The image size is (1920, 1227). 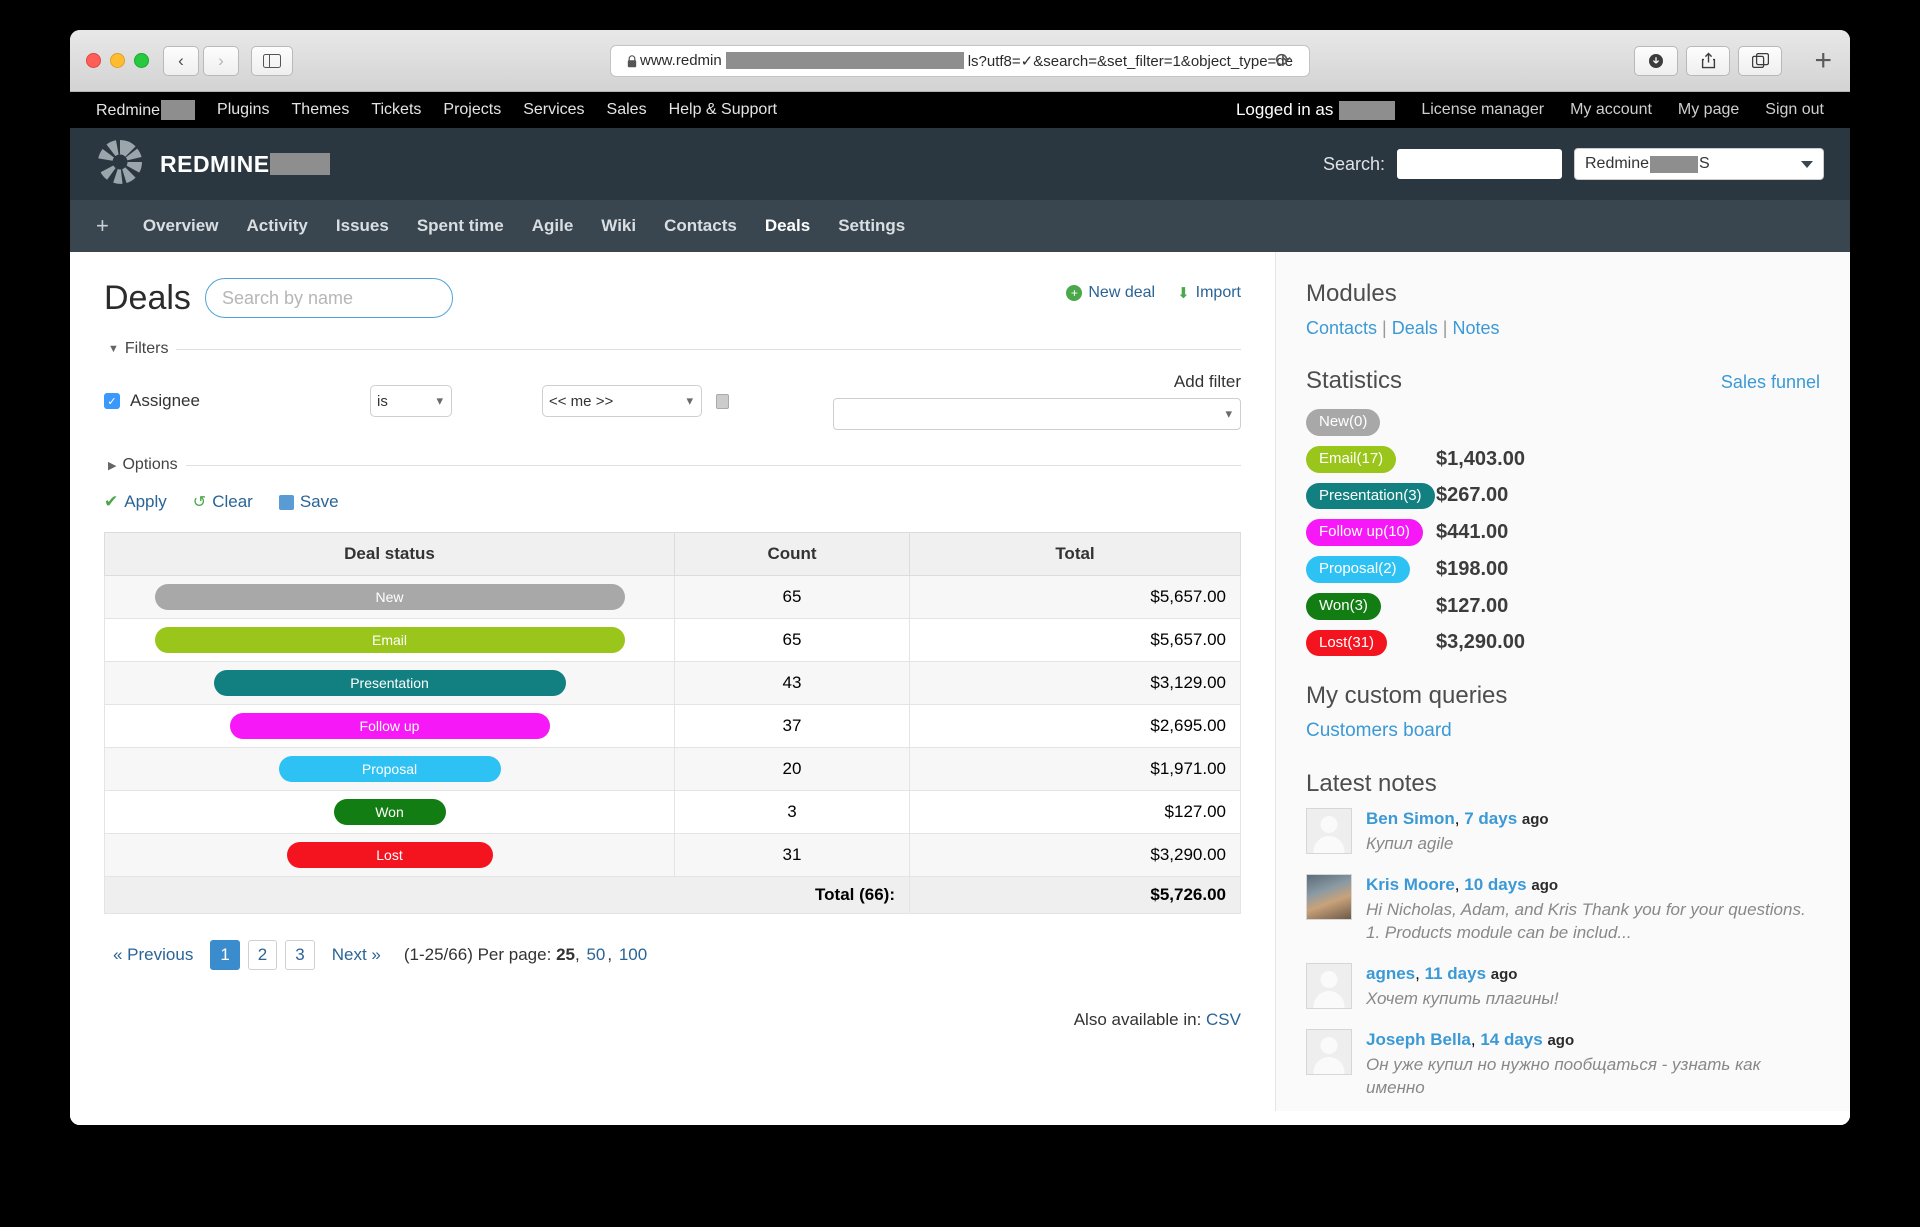 I want to click on tab-deals: Deals, so click(x=787, y=226).